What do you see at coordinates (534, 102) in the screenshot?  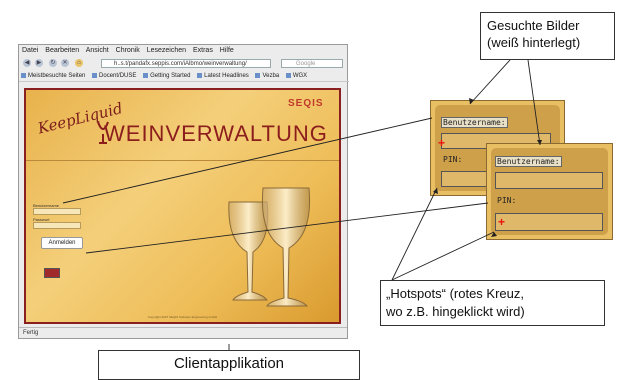 I see `arrow-to-panel2` at bounding box center [534, 102].